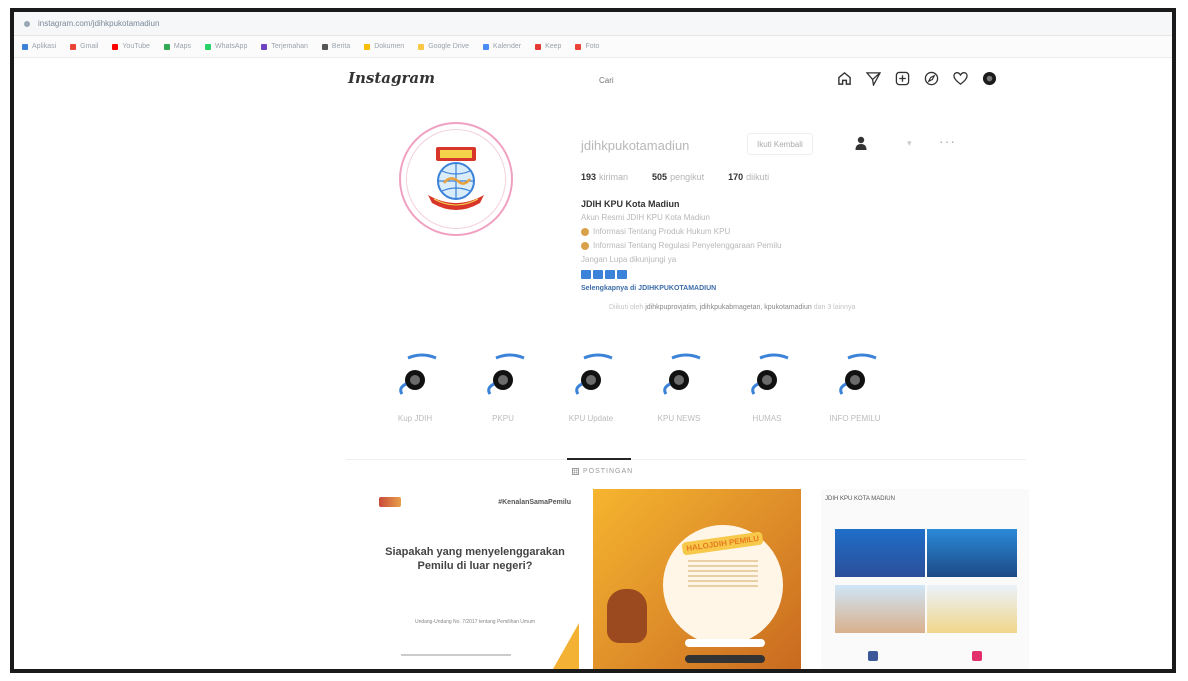 This screenshot has height=681, width=1188. I want to click on tab-posts: POSTINGAN, so click(602, 471).